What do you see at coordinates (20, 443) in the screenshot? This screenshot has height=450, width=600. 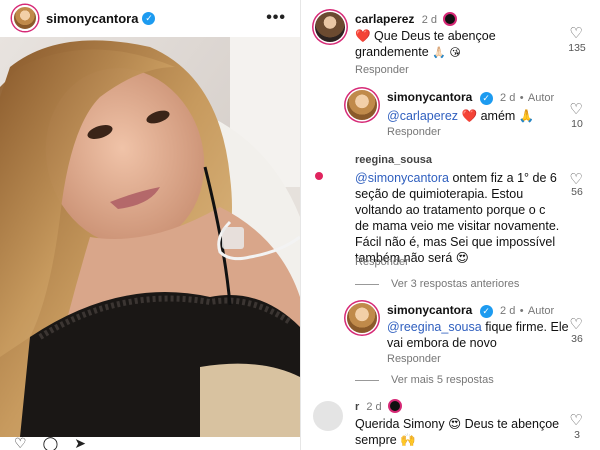 I see `heart-icon: ♡` at bounding box center [20, 443].